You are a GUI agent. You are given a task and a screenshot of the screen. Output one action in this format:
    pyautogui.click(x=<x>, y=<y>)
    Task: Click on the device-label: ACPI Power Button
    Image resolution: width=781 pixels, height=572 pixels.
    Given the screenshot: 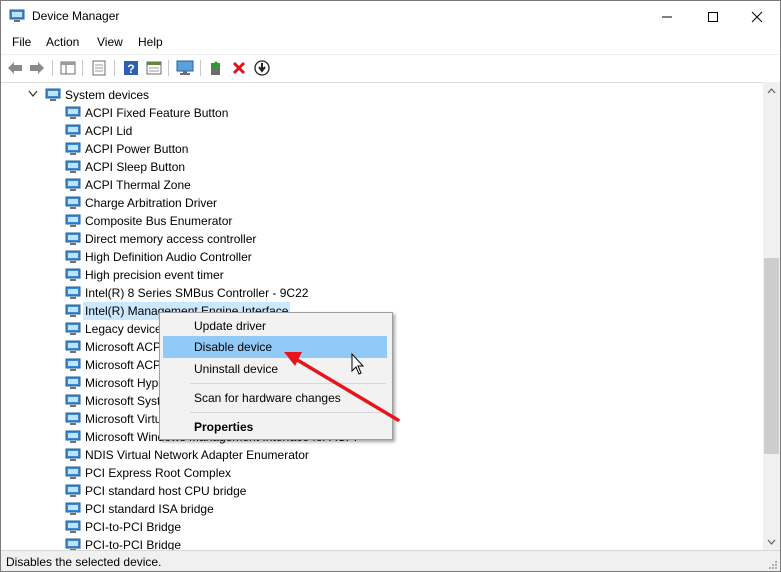 What is the action you would take?
    pyautogui.click(x=137, y=149)
    